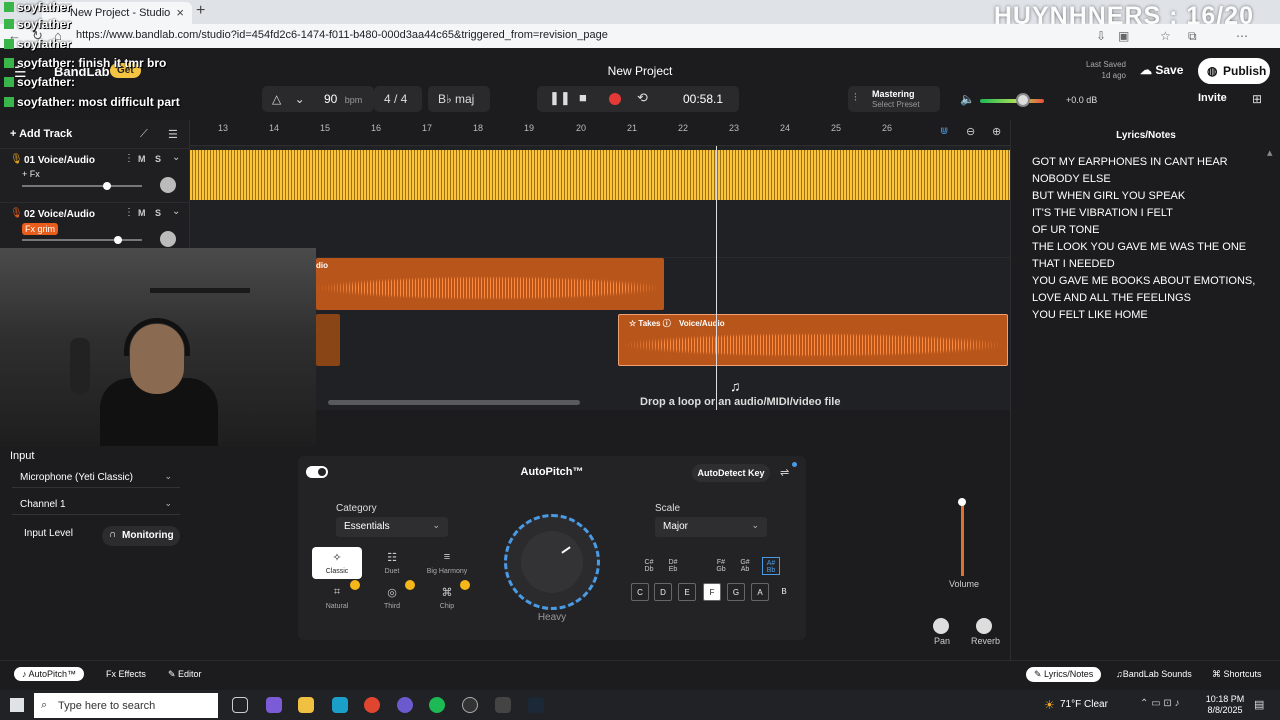 The height and width of the screenshot is (720, 1280). Describe the element at coordinates (894, 99) in the screenshot. I see `mastering-button: ⫶ Mastering Select Preset` at that location.